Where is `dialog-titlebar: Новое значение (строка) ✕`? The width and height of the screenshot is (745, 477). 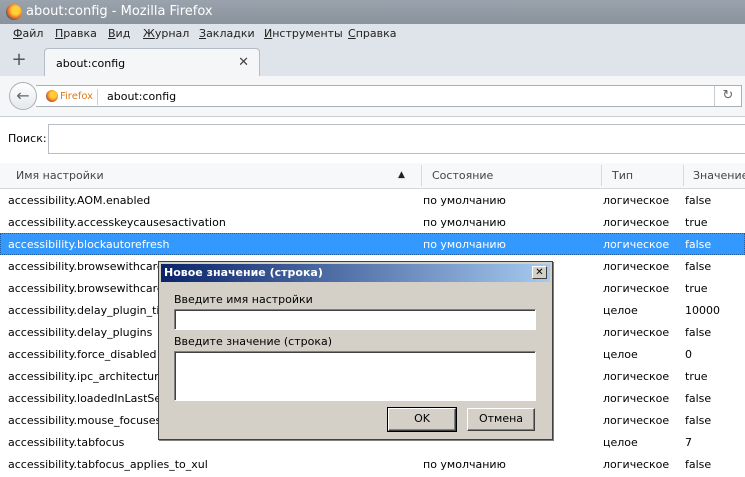
dialog-titlebar: Новое значение (строка) ✕ is located at coordinates (355, 273).